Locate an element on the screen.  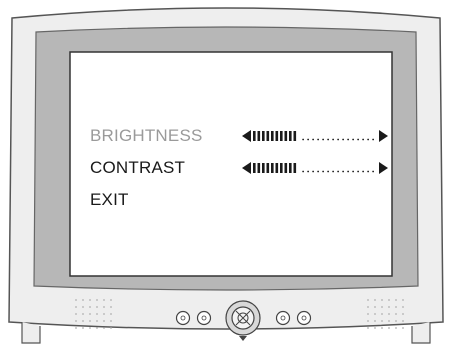
joystick-button is located at coordinates (243, 320).